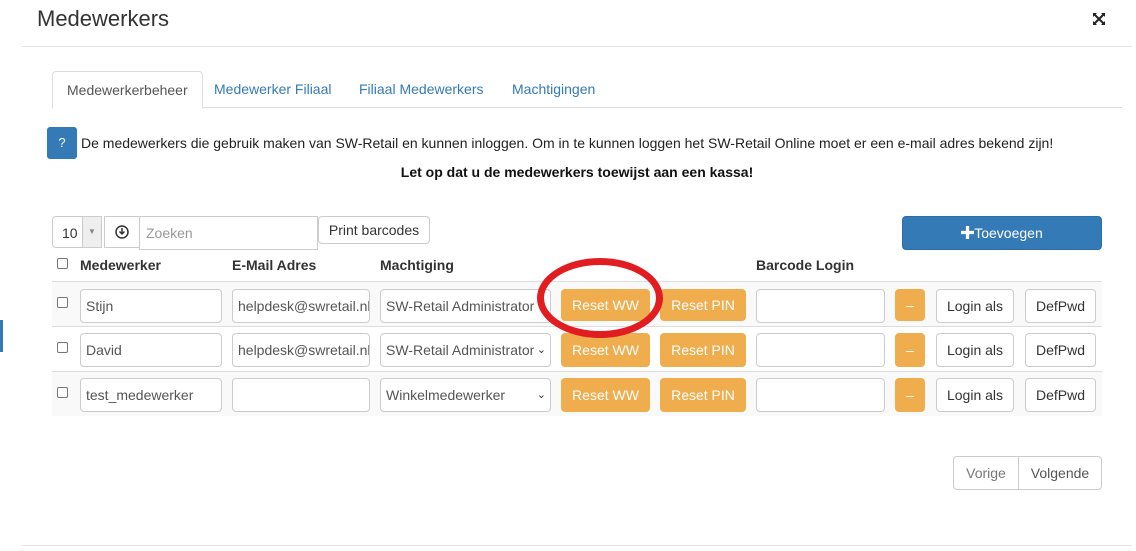 The width and height of the screenshot is (1136, 551). I want to click on machtiging-value: Winkelmedewerker, so click(446, 395).